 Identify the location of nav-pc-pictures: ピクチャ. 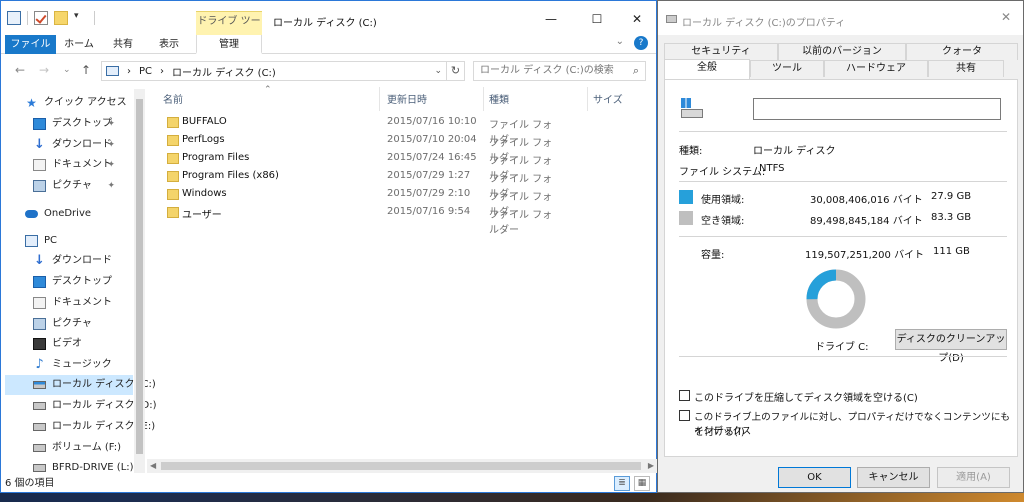
(62, 324).